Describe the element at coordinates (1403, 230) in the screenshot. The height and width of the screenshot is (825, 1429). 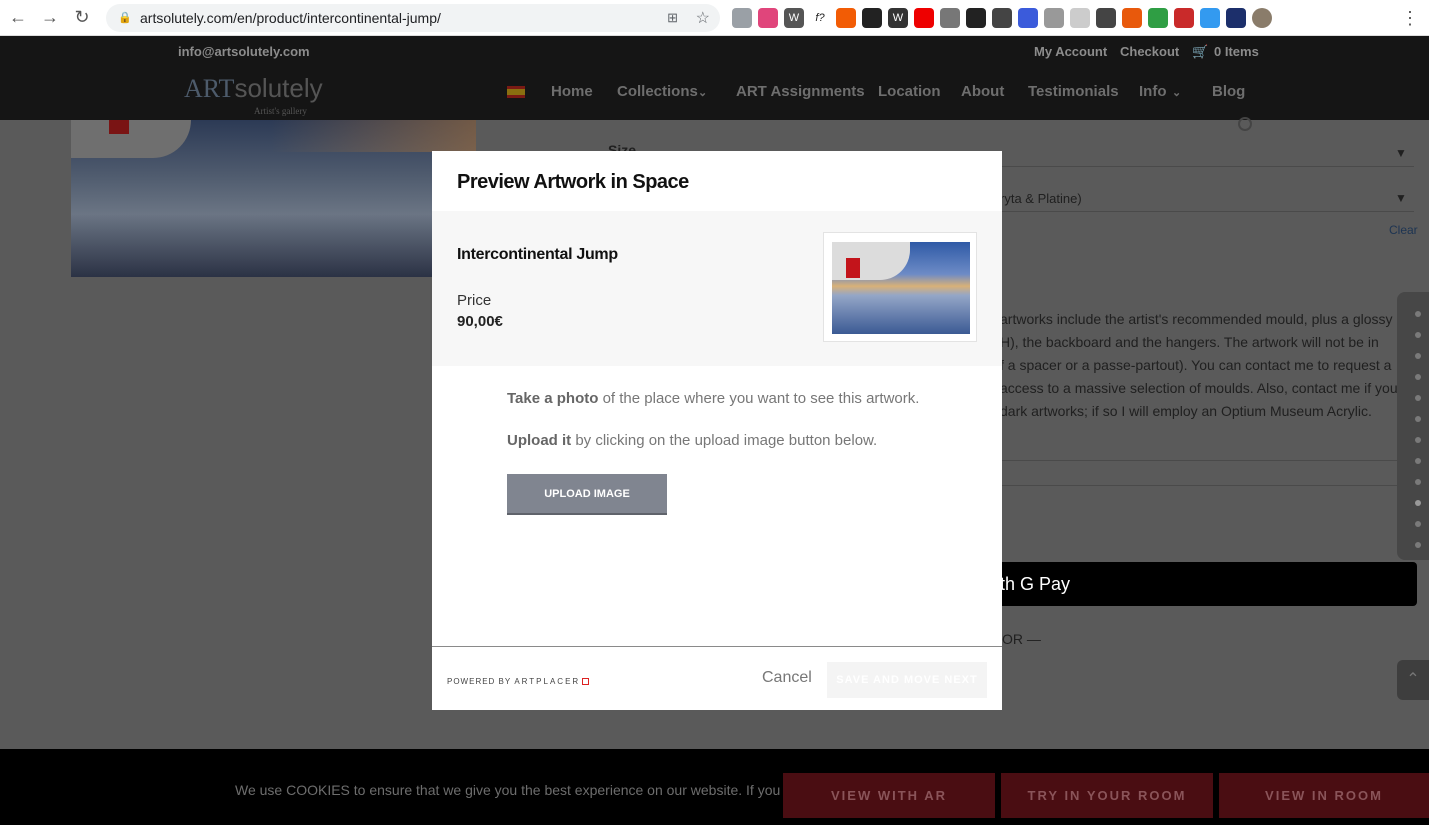
I see `clear-link: Clear` at that location.